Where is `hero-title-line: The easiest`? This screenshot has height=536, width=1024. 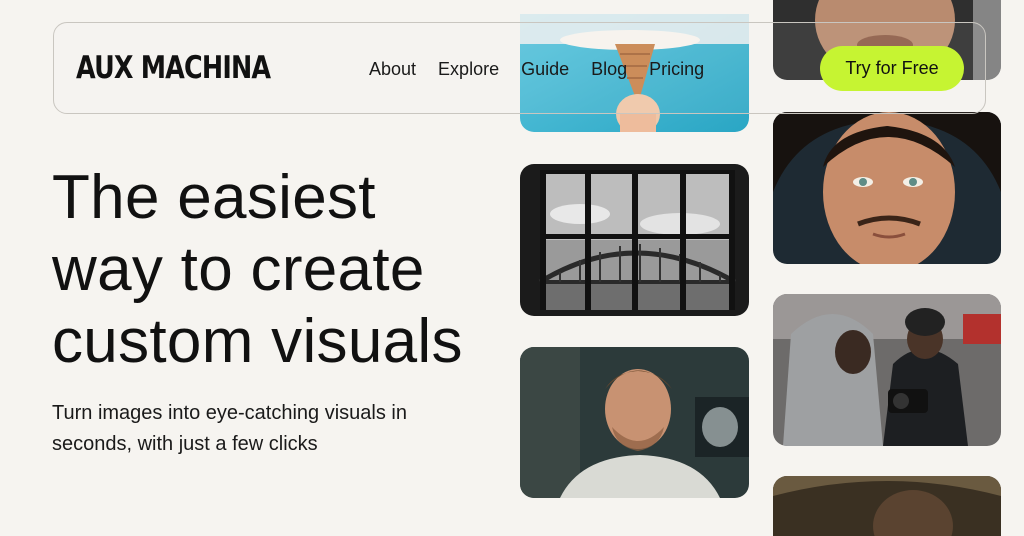 hero-title-line: The easiest is located at coordinates (214, 197).